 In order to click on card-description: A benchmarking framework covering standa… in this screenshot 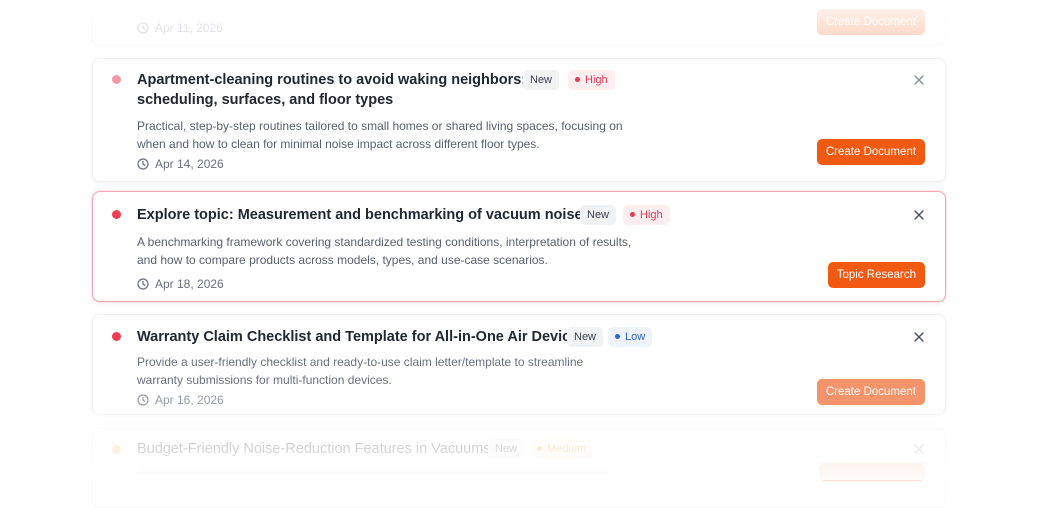, I will do `click(397, 251)`.